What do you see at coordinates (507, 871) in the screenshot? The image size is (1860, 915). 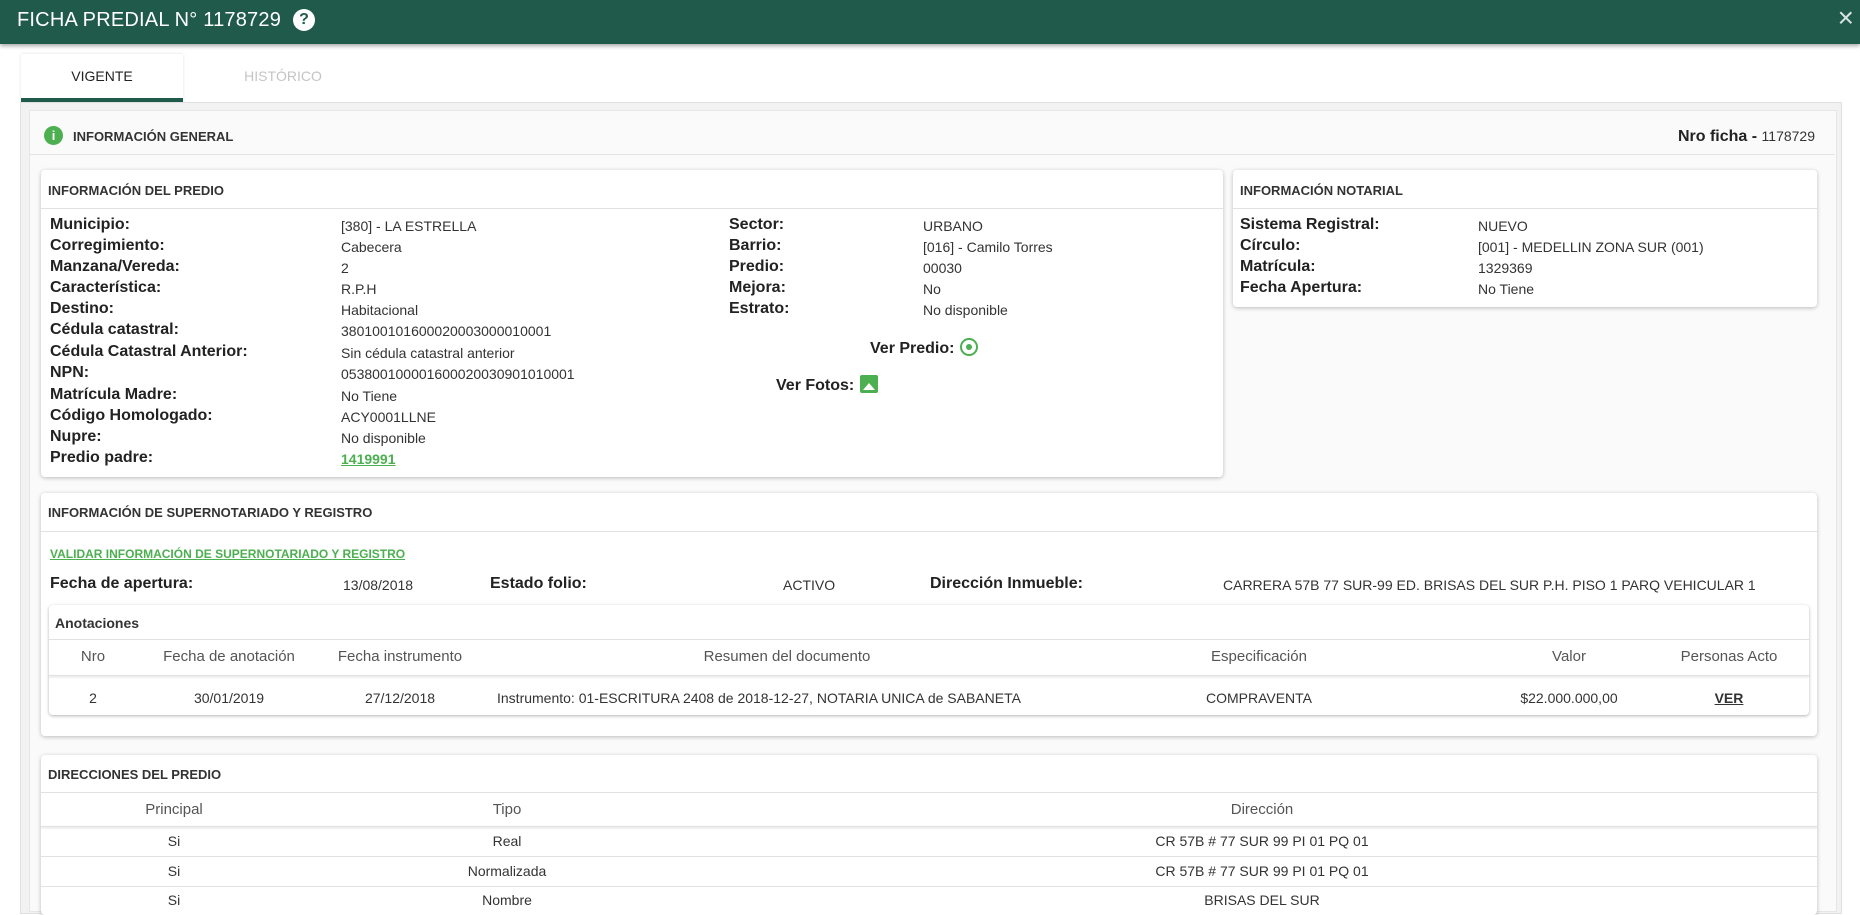 I see `cell-tipo: Normalizada` at bounding box center [507, 871].